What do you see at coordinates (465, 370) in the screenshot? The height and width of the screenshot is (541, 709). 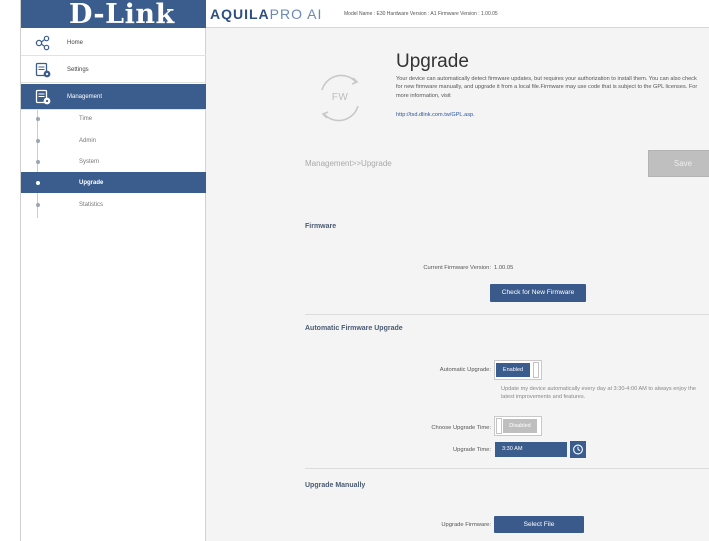 I see `automatic-upgrade-label: Automatic Upgrade:` at bounding box center [465, 370].